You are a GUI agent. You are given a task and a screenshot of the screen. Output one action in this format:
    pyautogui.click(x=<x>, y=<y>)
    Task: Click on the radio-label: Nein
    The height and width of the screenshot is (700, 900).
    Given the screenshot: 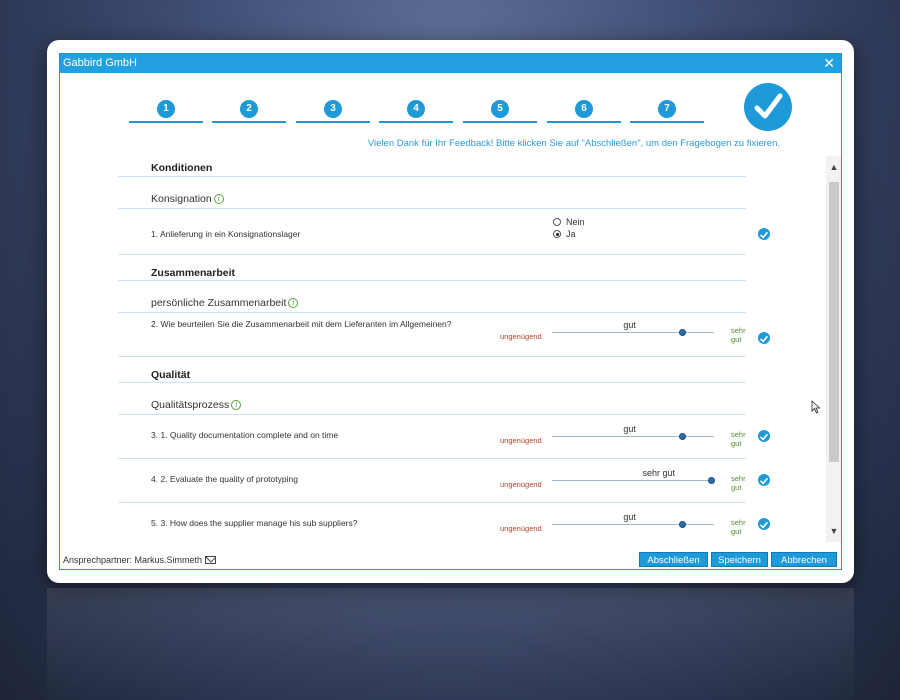 What is the action you would take?
    pyautogui.click(x=575, y=222)
    